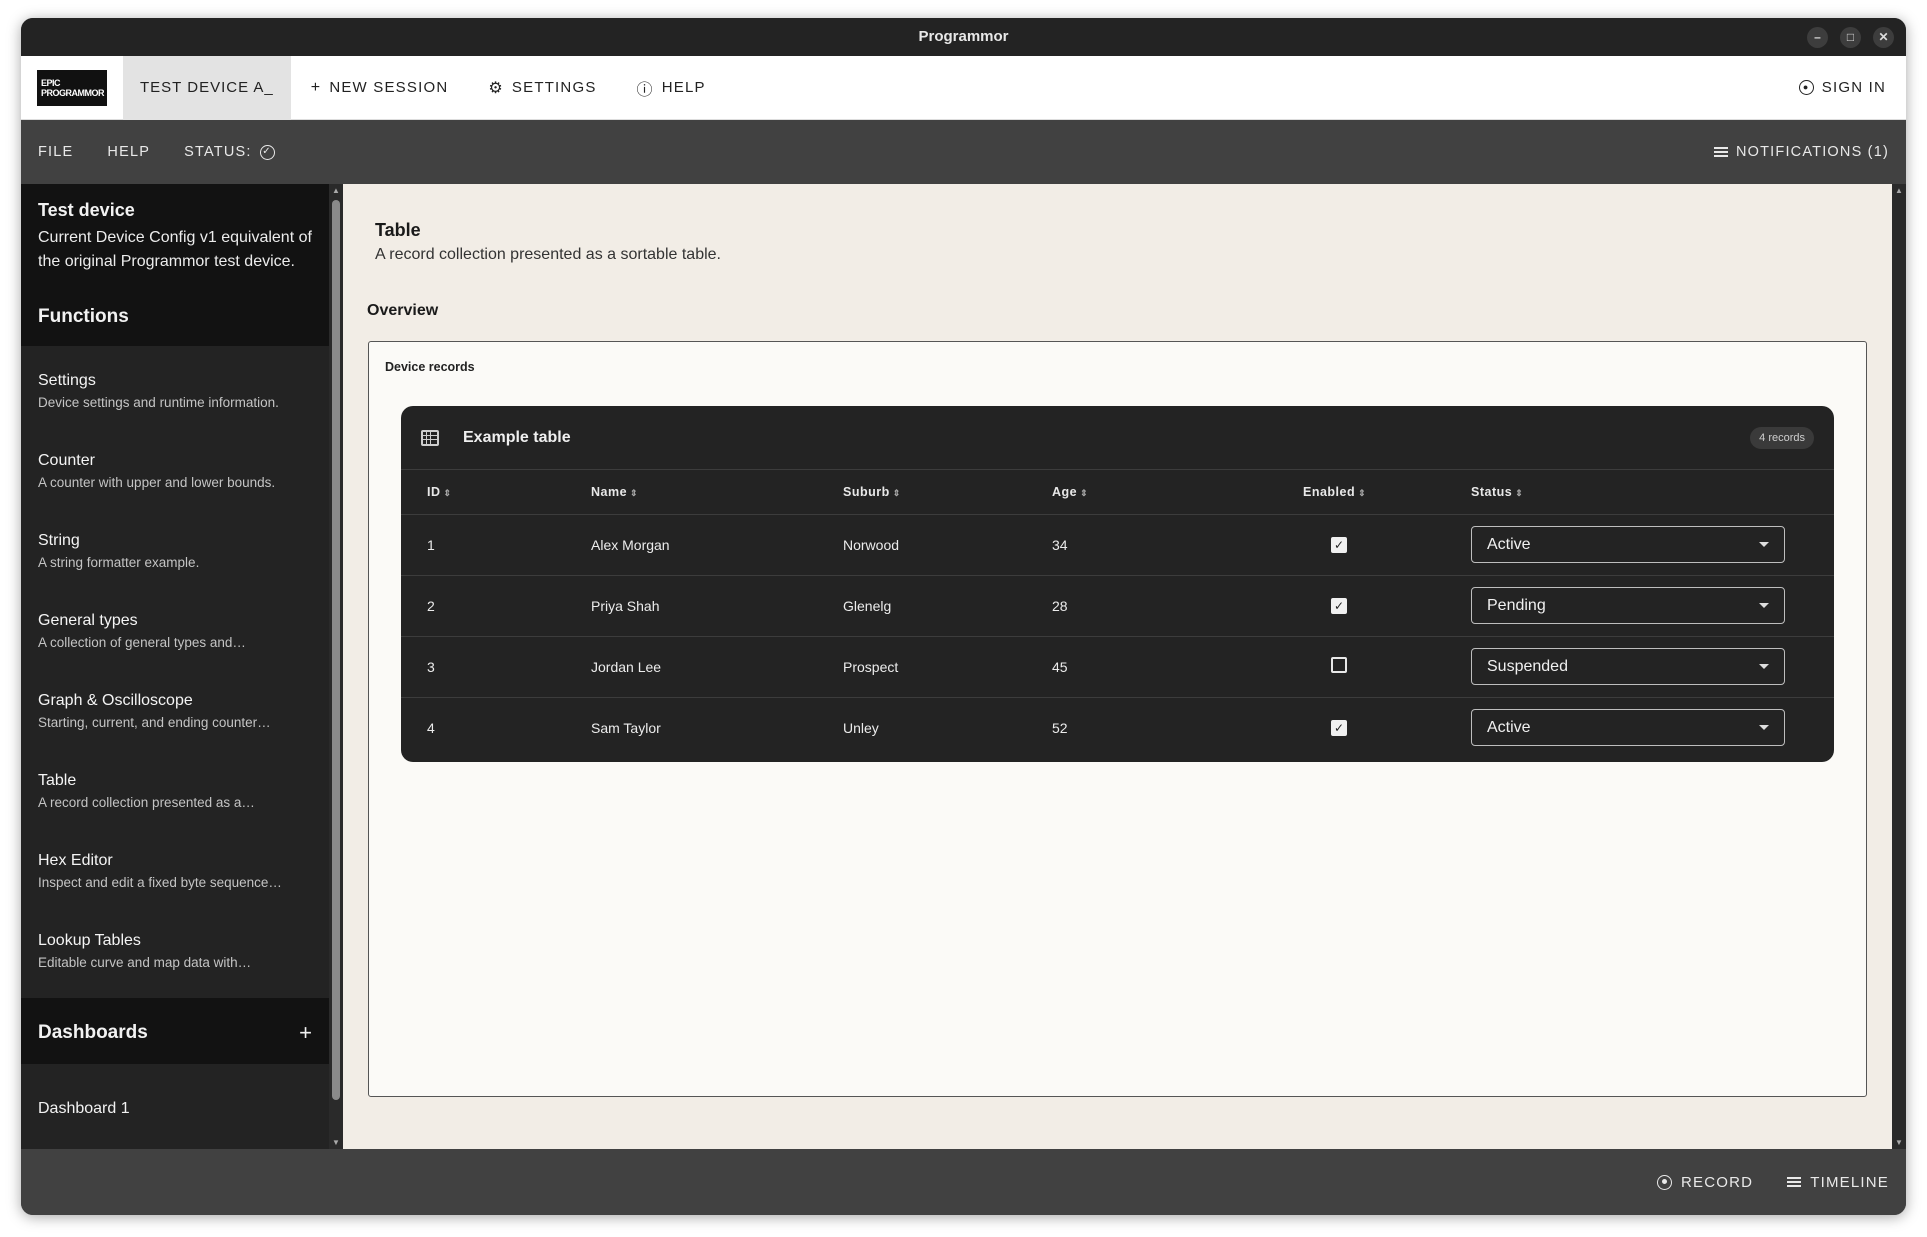 This screenshot has height=1237, width=1927. What do you see at coordinates (175, 1031) in the screenshot?
I see `dashboards-heading: Dashboards +` at bounding box center [175, 1031].